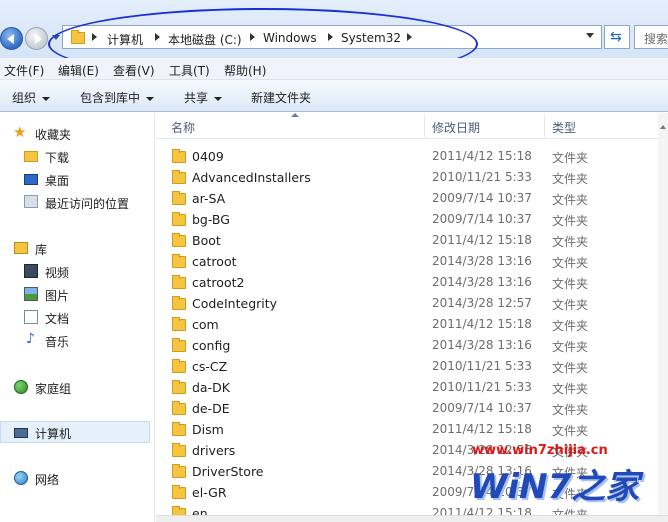 The height and width of the screenshot is (522, 668). Describe the element at coordinates (75, 294) in the screenshot. I see `nav-pictures: 图片` at that location.